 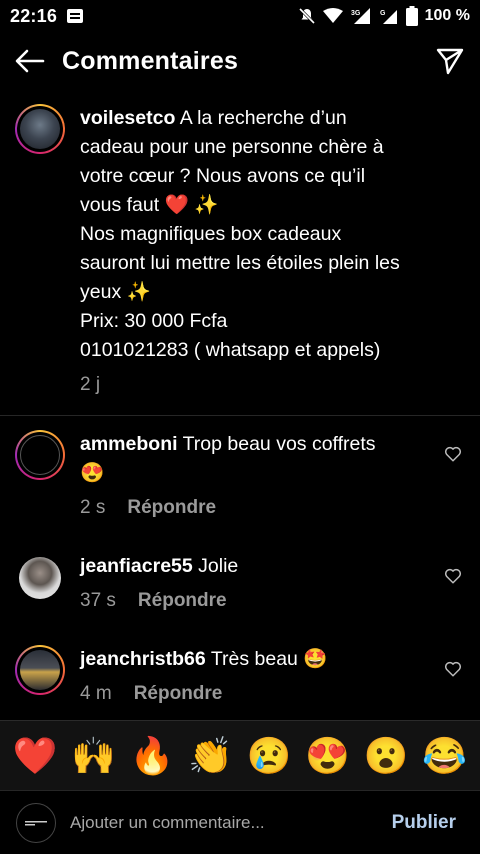 What do you see at coordinates (263, 118) in the screenshot?
I see `caption-line: A la recherche d’un` at bounding box center [263, 118].